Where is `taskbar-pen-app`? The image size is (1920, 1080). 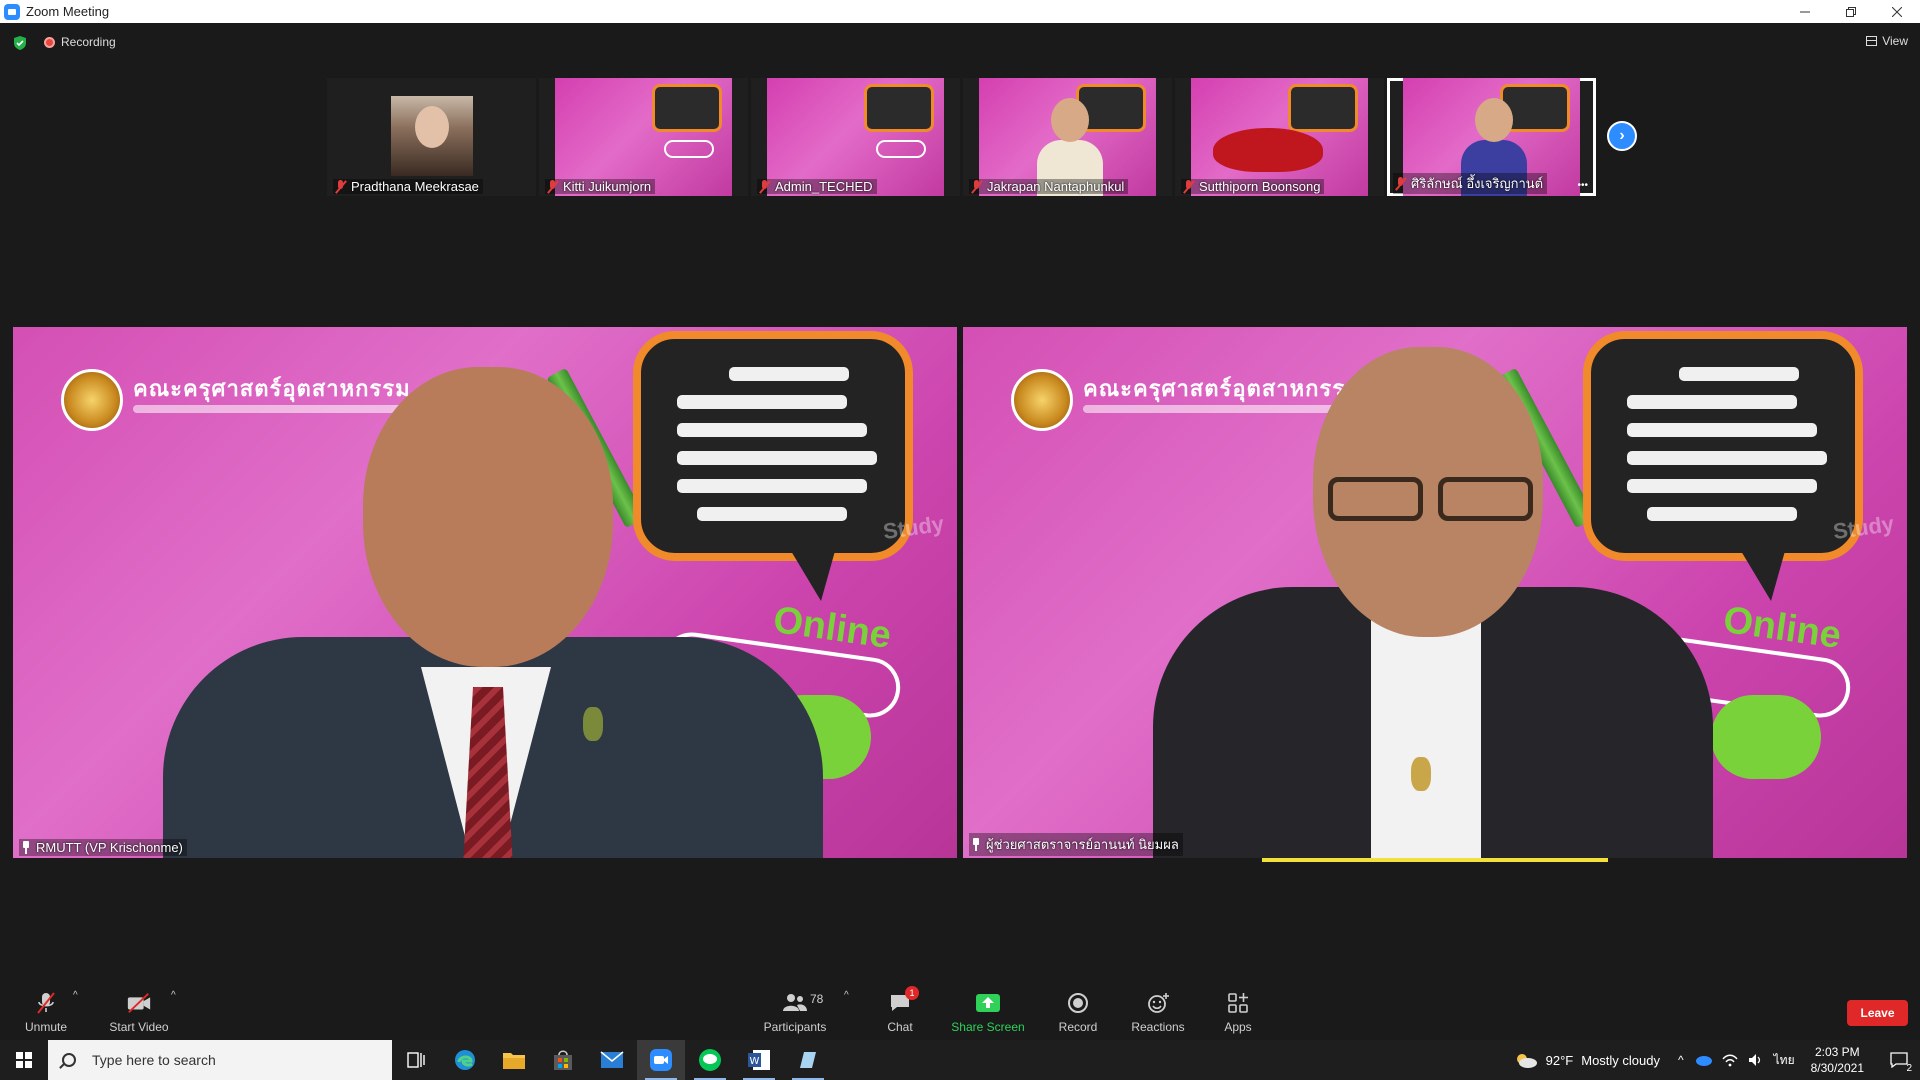 taskbar-pen-app is located at coordinates (808, 1060).